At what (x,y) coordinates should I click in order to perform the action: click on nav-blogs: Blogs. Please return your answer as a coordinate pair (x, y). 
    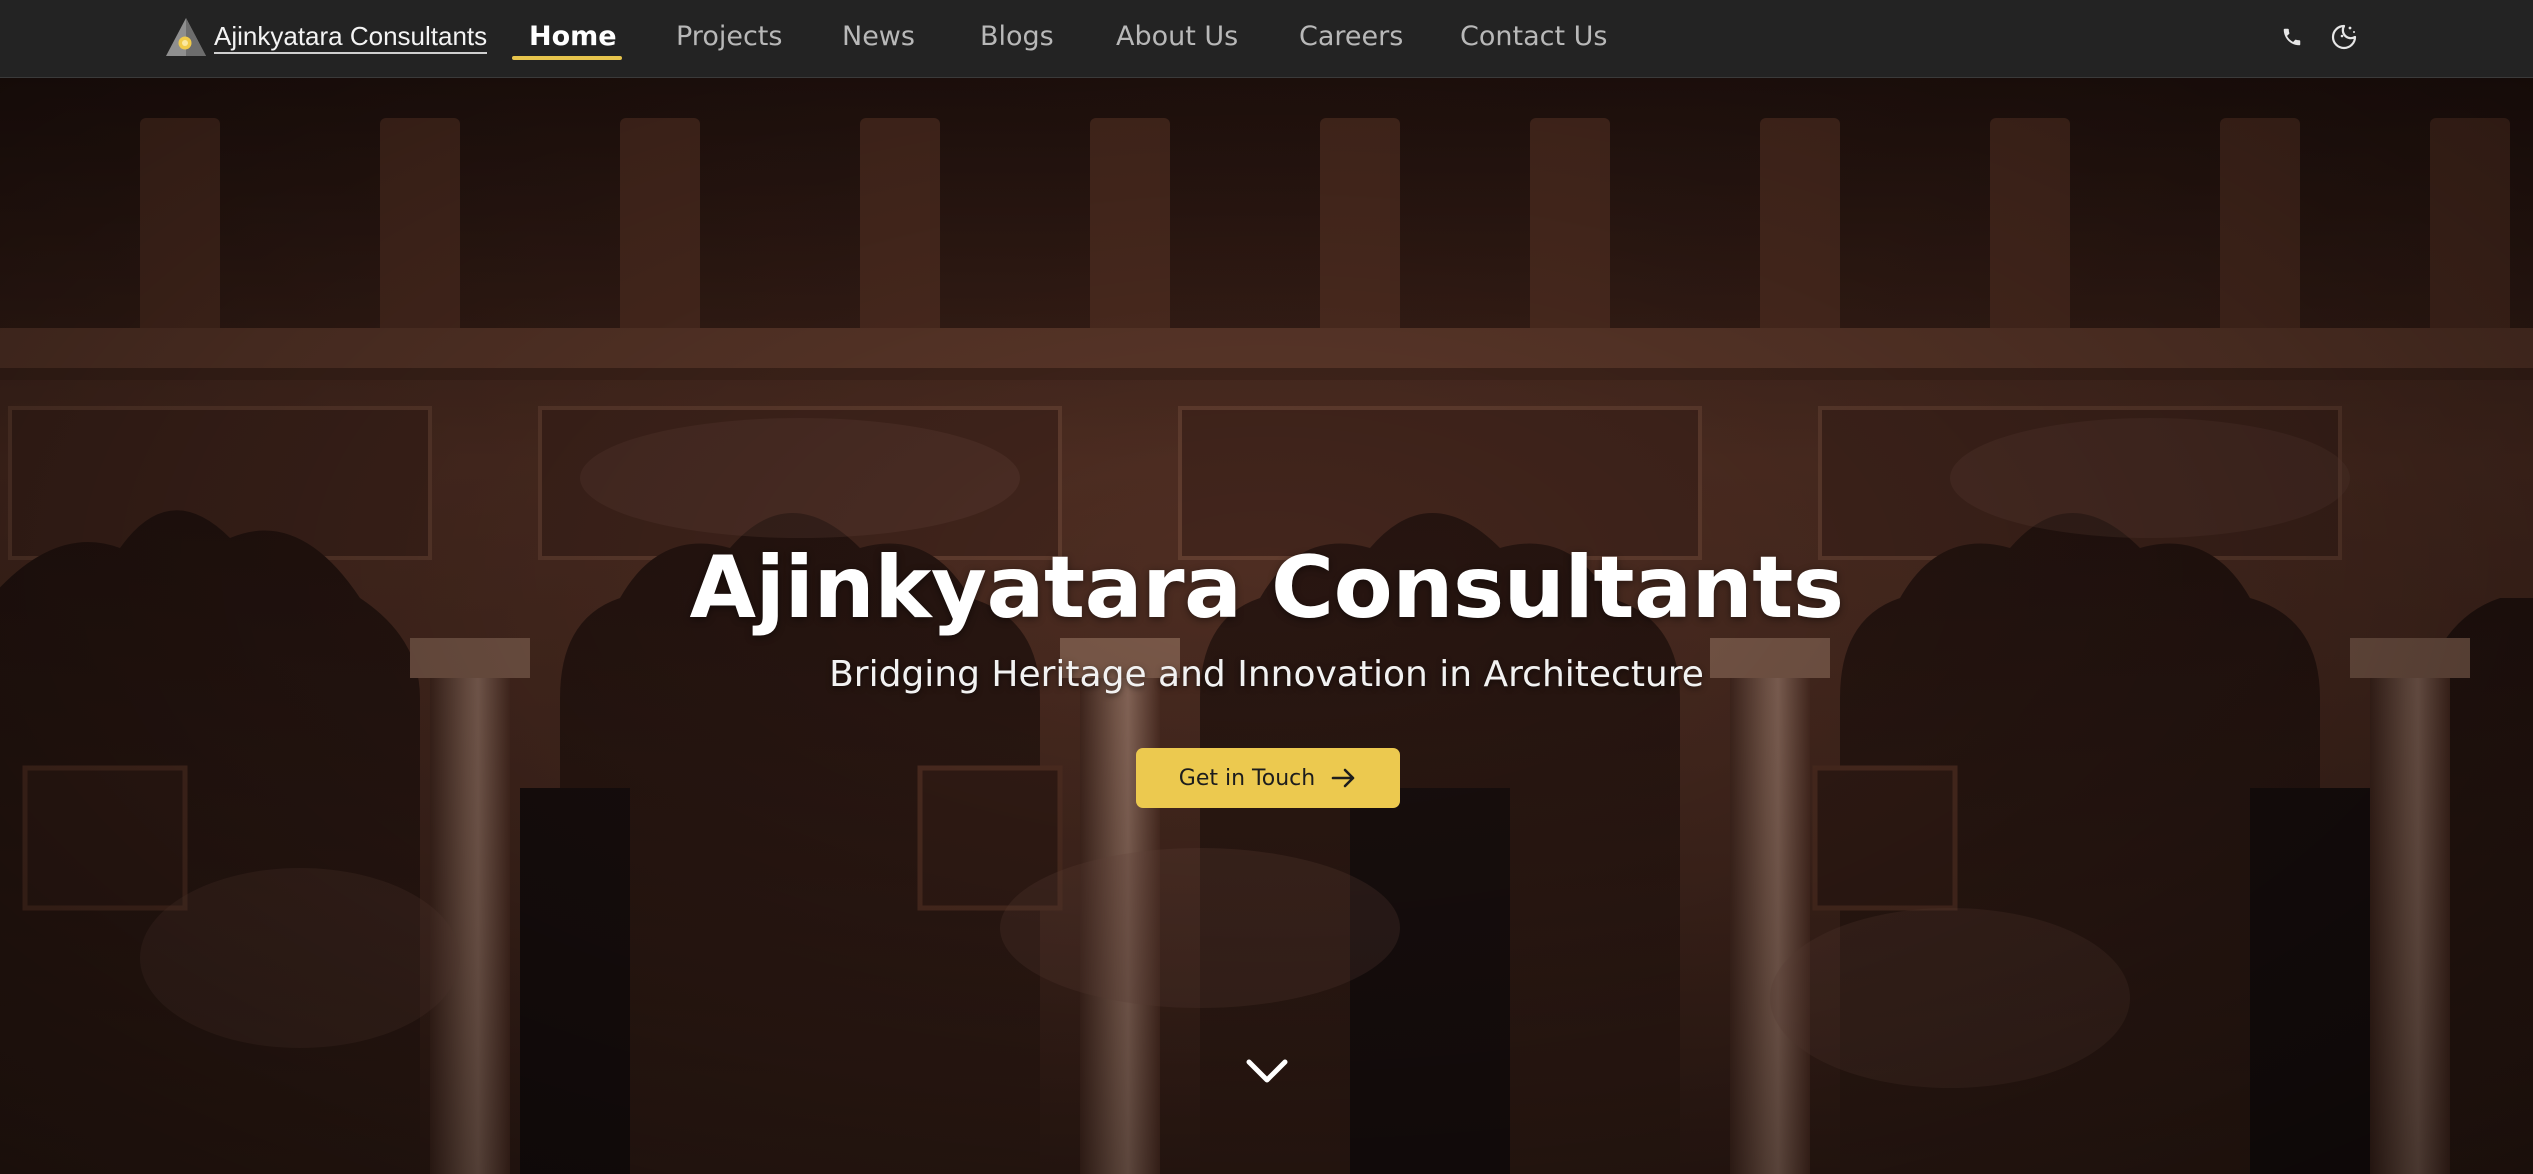
    Looking at the image, I should click on (1017, 37).